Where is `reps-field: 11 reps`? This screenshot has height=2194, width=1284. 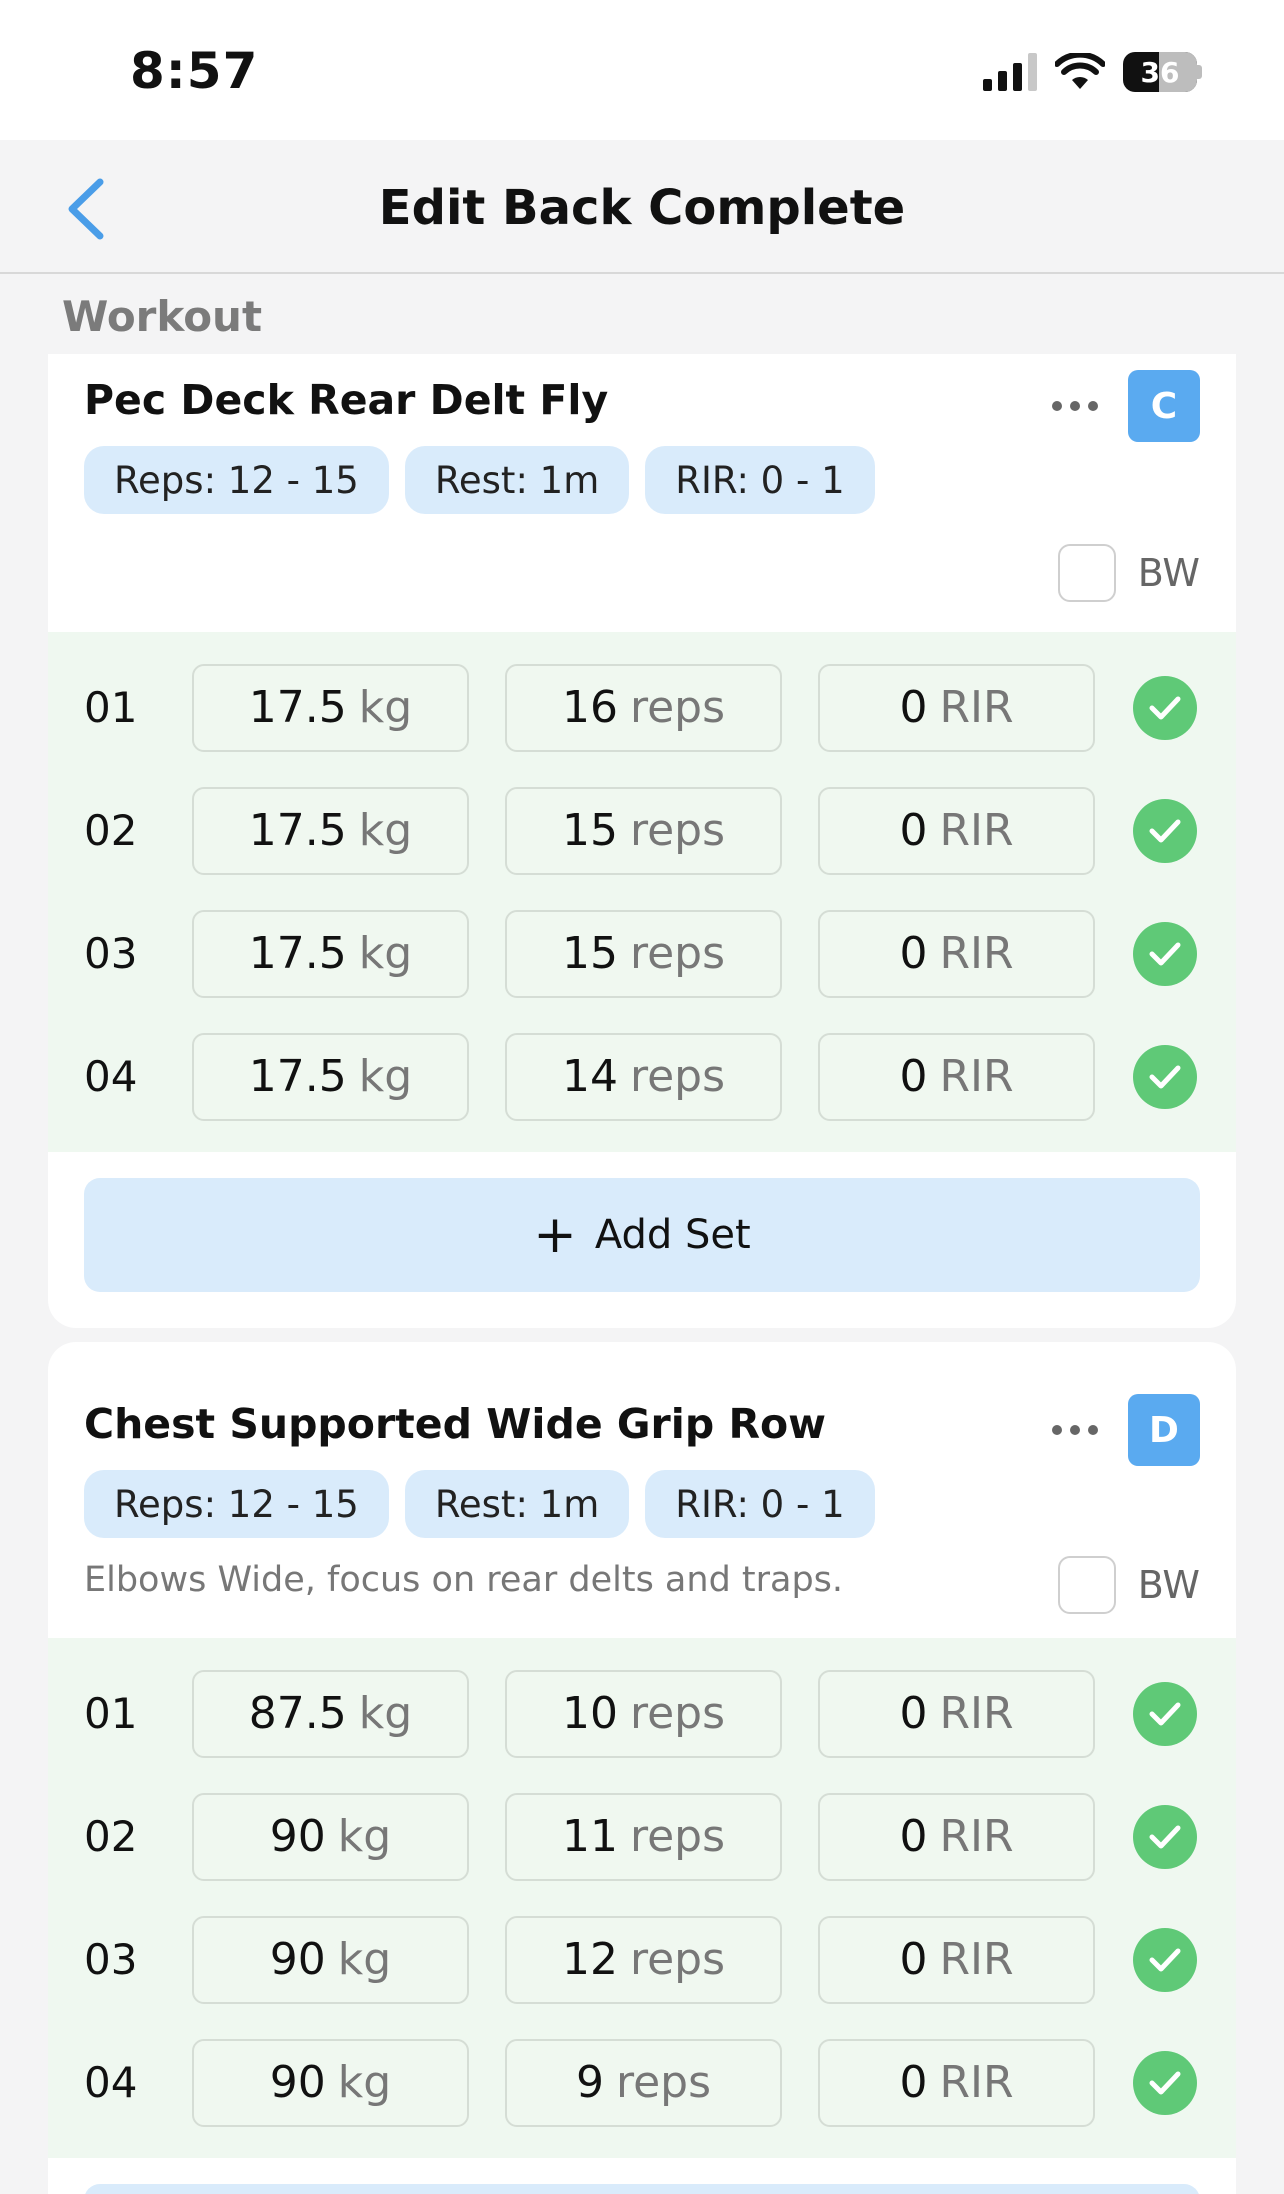
reps-field: 11 reps is located at coordinates (643, 1836).